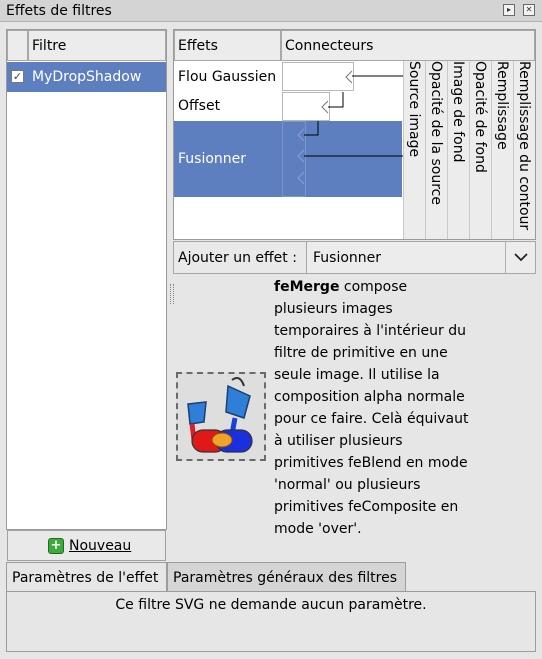 This screenshot has width=542, height=659. Describe the element at coordinates (480, 117) in the screenshot. I see `input-label: Opacité de fond` at that location.